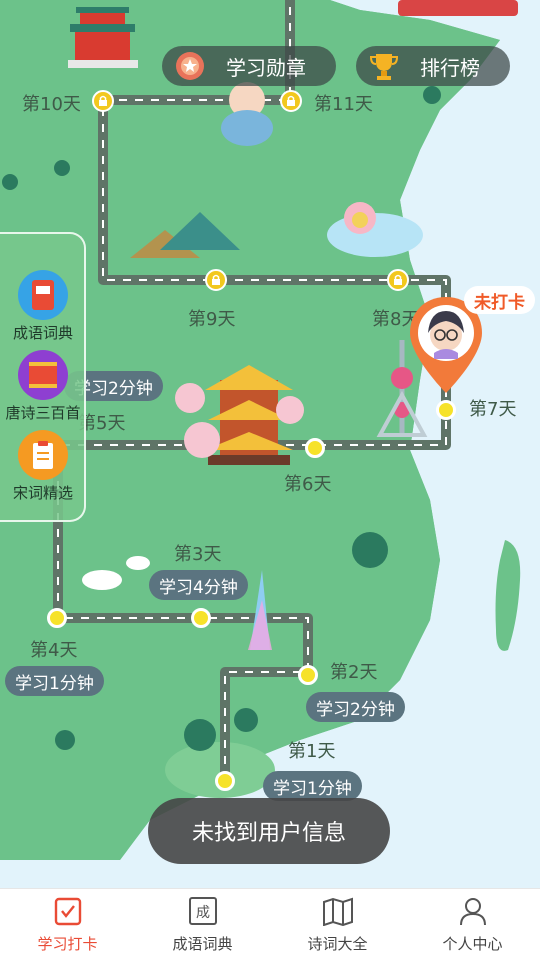 The height and width of the screenshot is (960, 540). What do you see at coordinates (212, 319) in the screenshot?
I see `day-label: 第9天` at bounding box center [212, 319].